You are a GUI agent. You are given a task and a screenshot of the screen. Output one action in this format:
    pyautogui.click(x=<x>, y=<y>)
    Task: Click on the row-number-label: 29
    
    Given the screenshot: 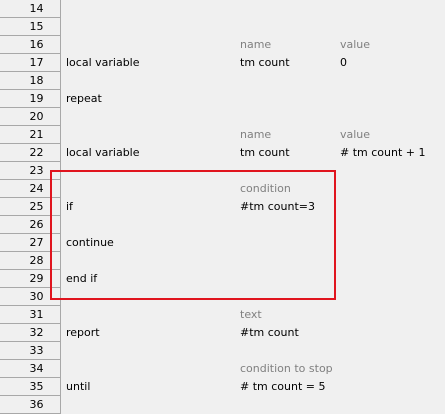 What is the action you would take?
    pyautogui.click(x=36, y=278)
    